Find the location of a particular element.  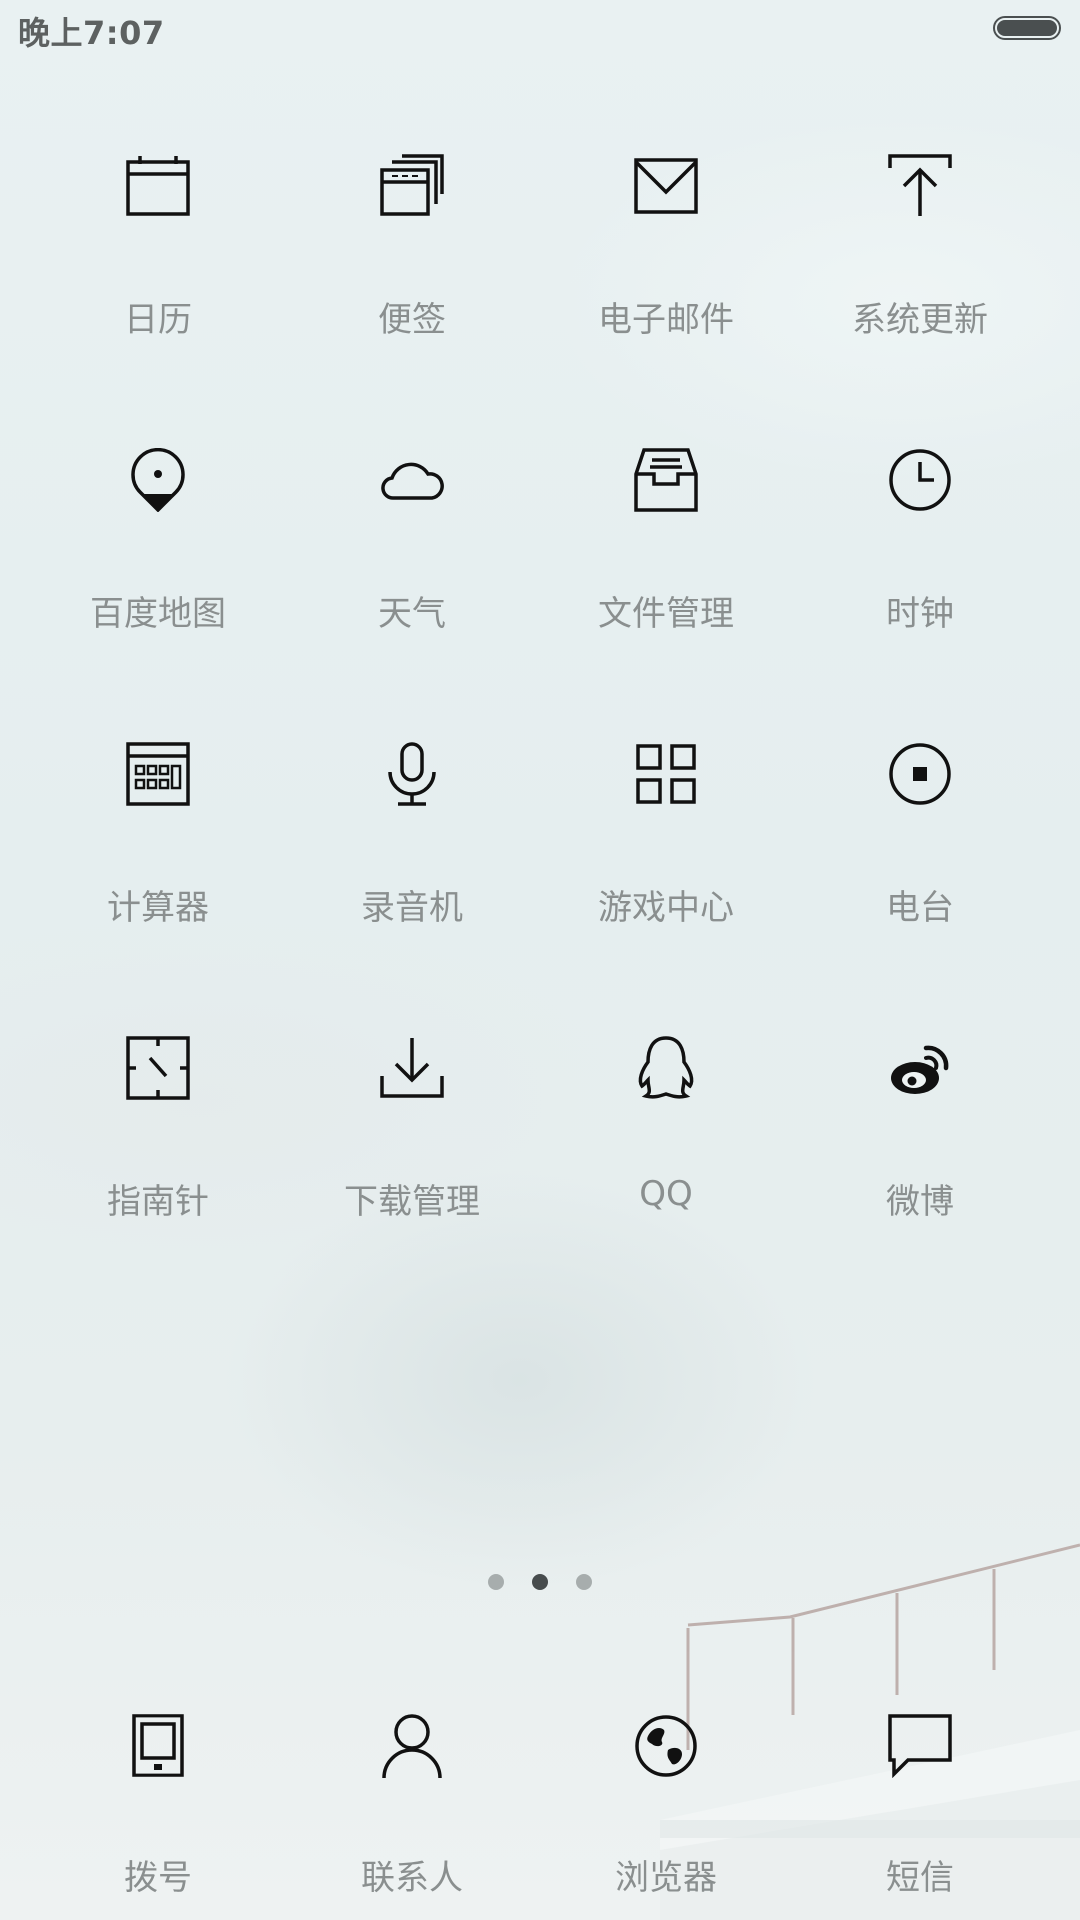

app-label: 日历 is located at coordinates (158, 320).